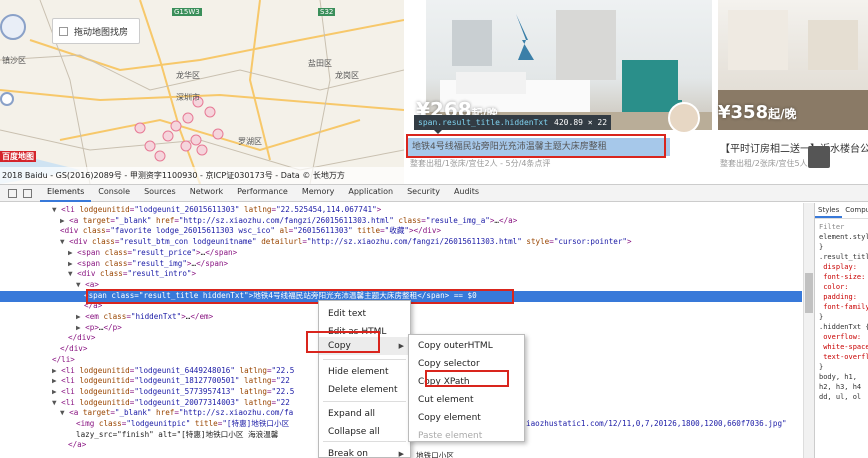  I want to click on tab-security: Security, so click(423, 193).